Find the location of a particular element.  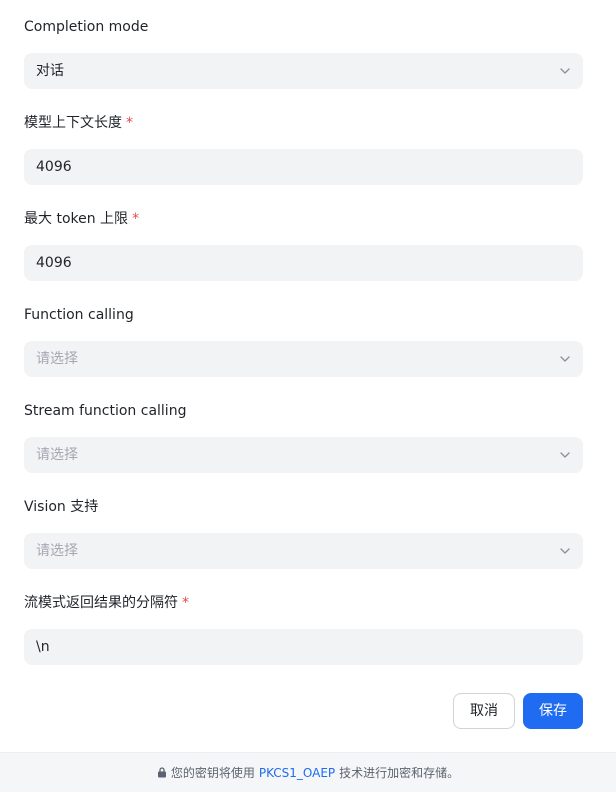

vision-support-field: Vision 支持 请选择 is located at coordinates (303, 533).